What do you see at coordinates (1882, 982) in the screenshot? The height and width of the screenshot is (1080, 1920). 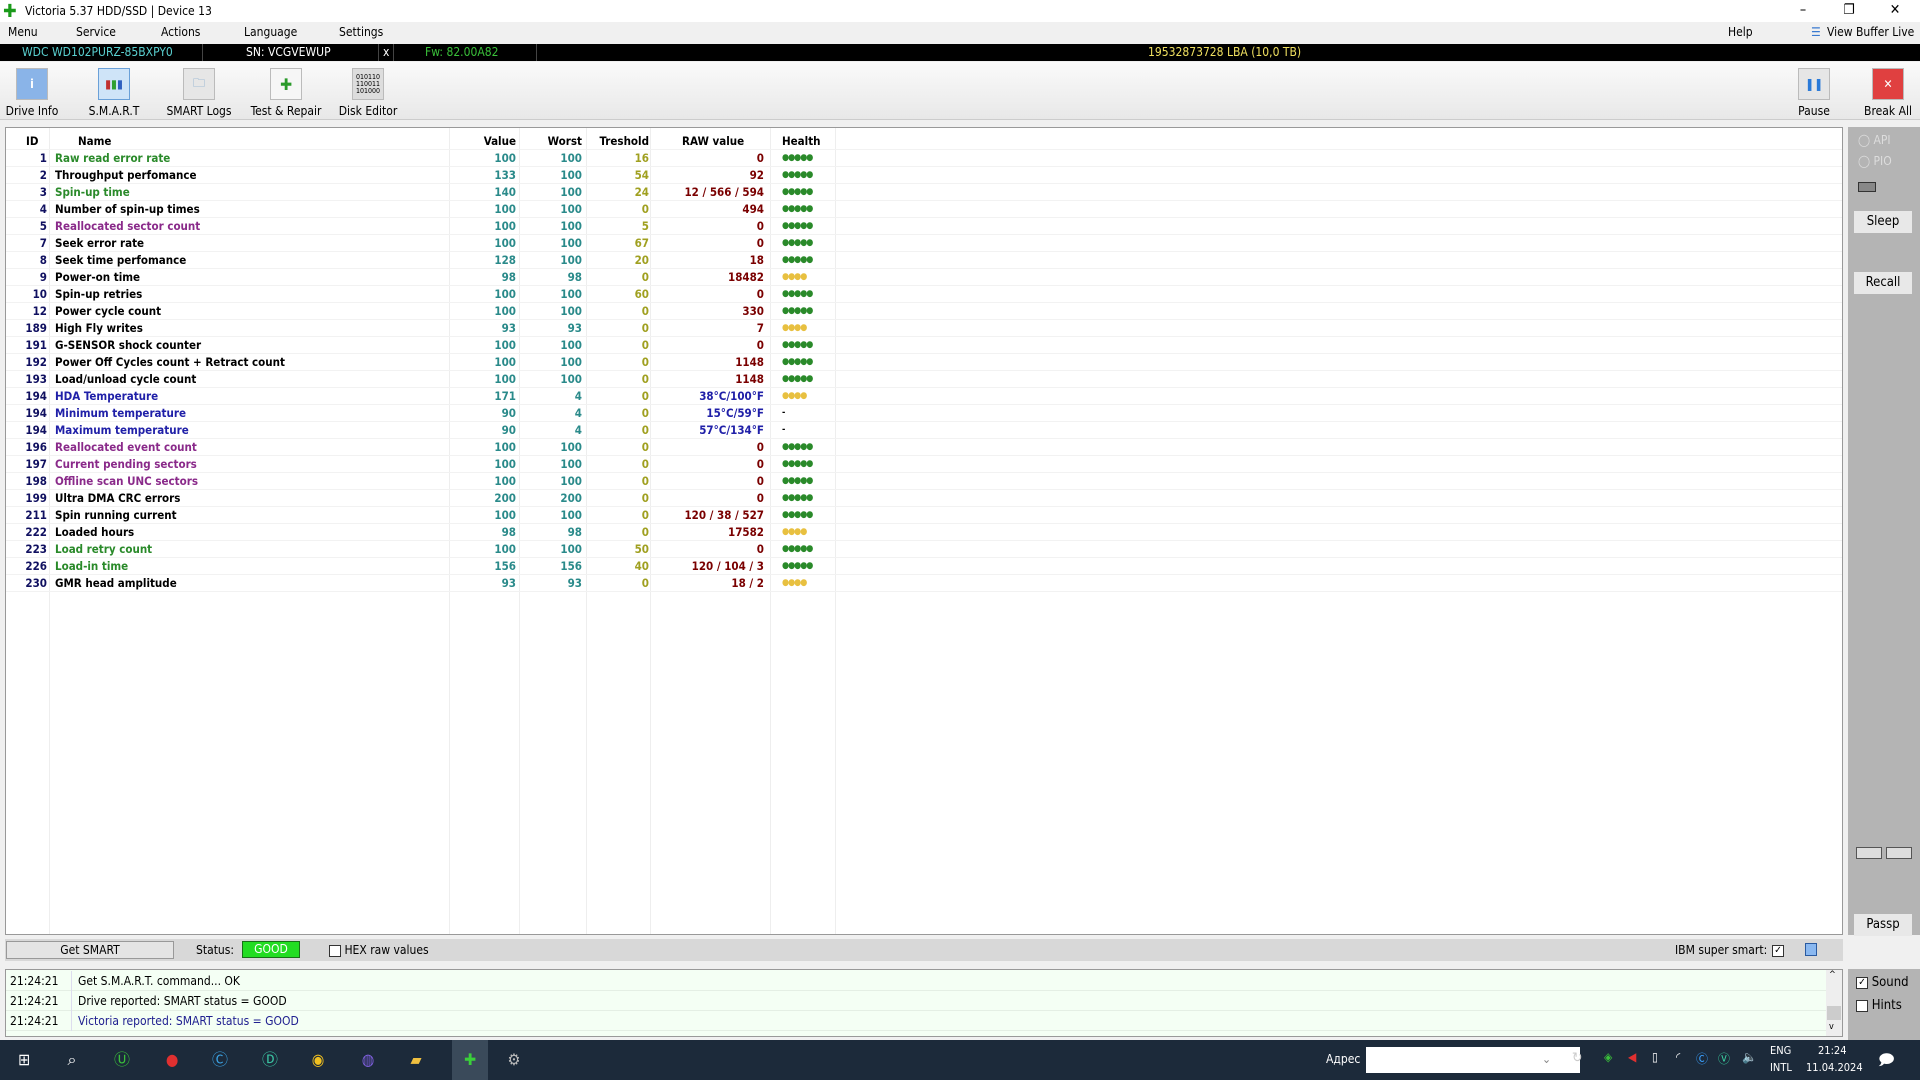 I see `sound-checkbox: ✓ Sound` at bounding box center [1882, 982].